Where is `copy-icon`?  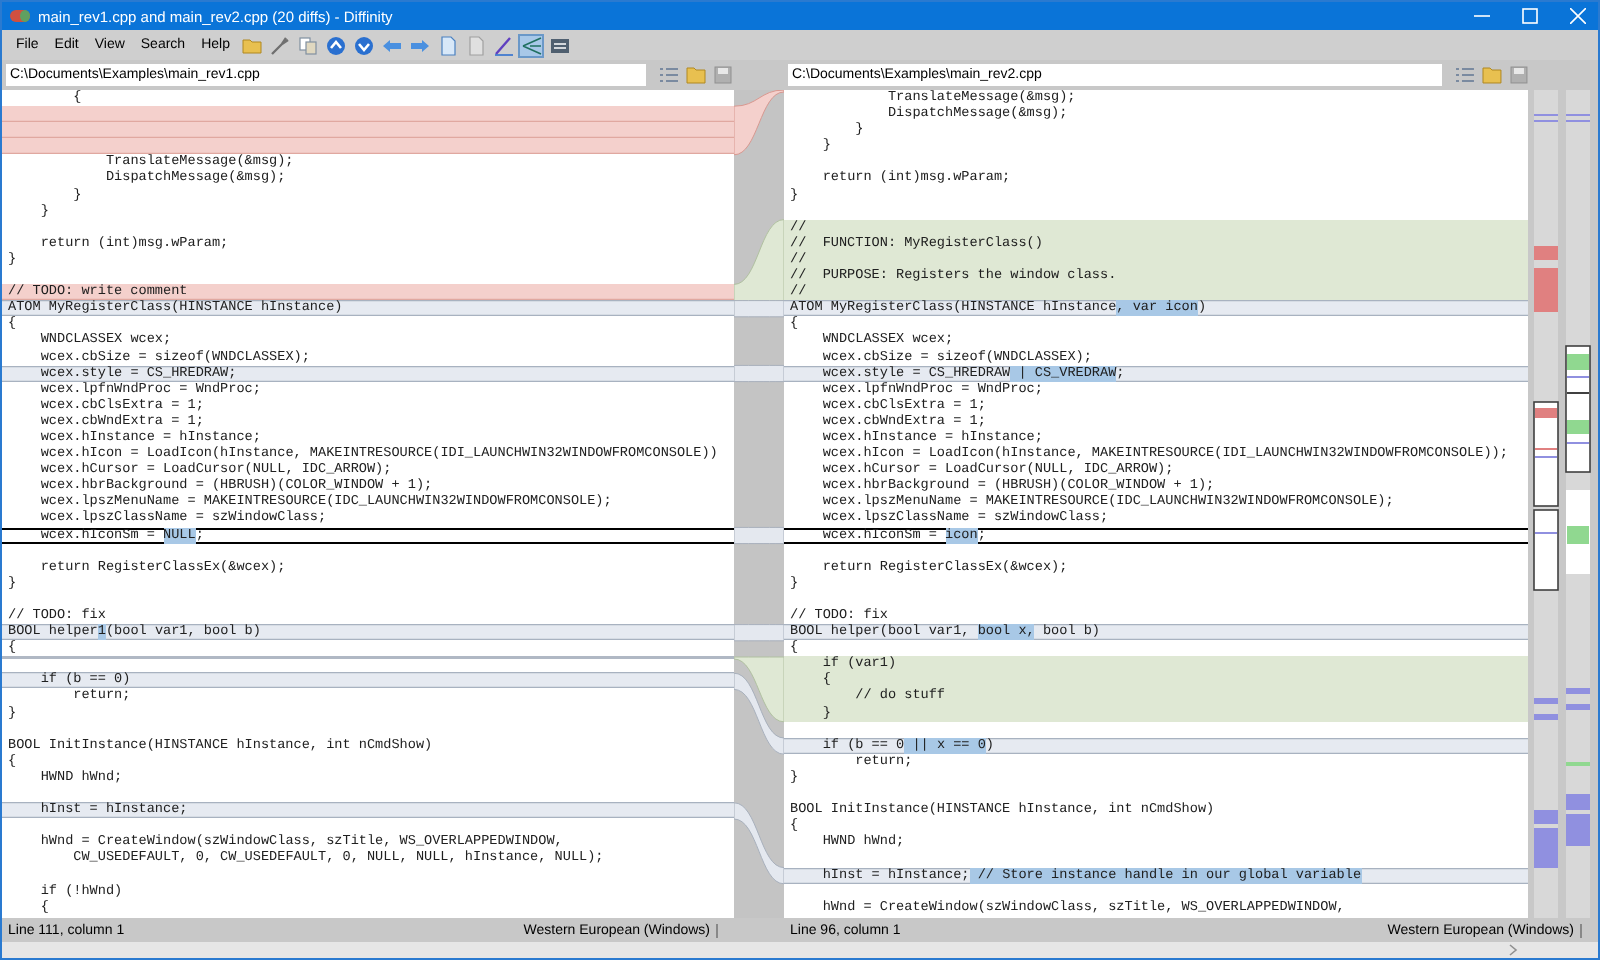 copy-icon is located at coordinates (307, 45).